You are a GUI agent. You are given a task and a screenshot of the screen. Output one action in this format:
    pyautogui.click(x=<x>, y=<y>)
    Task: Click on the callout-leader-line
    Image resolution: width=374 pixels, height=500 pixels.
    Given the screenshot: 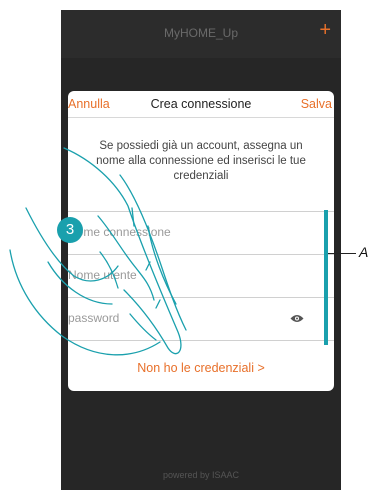 What is the action you would take?
    pyautogui.click(x=342, y=253)
    